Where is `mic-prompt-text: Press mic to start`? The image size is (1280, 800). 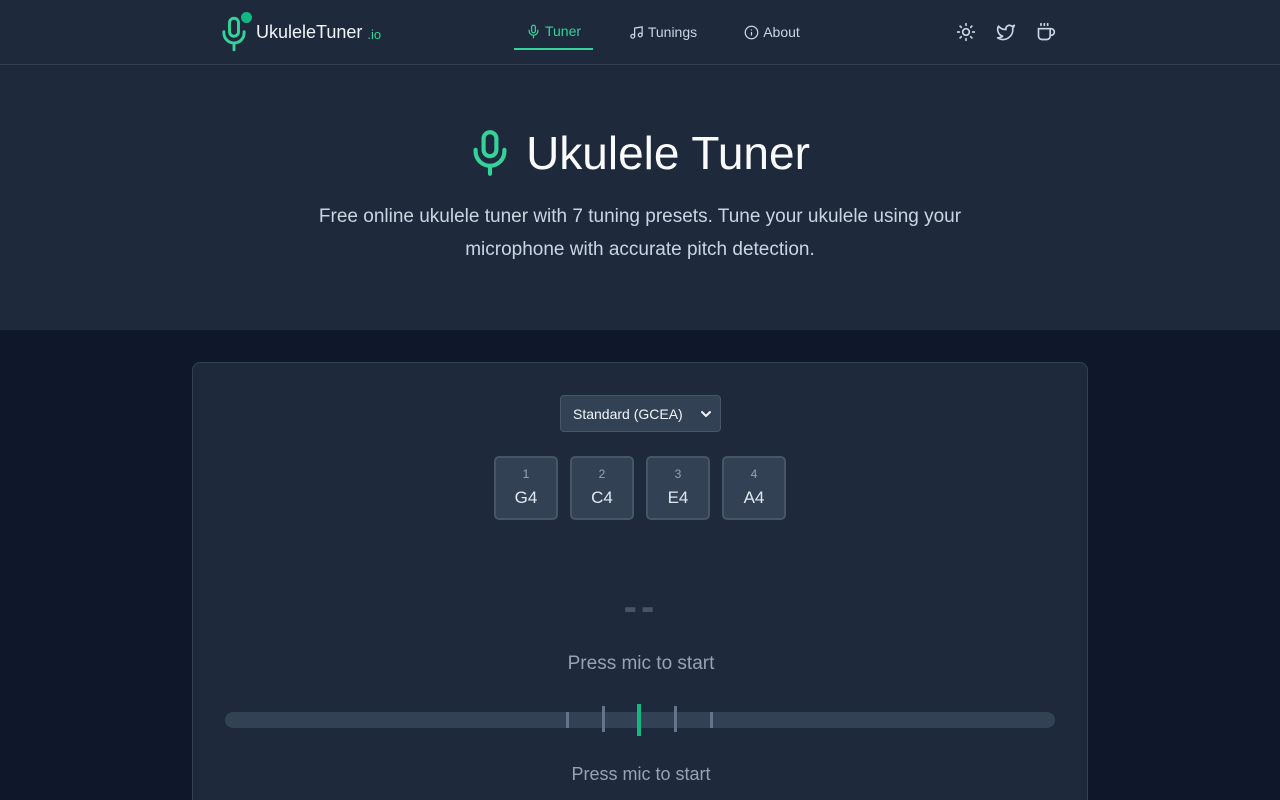
mic-prompt-text: Press mic to start is located at coordinates (641, 774).